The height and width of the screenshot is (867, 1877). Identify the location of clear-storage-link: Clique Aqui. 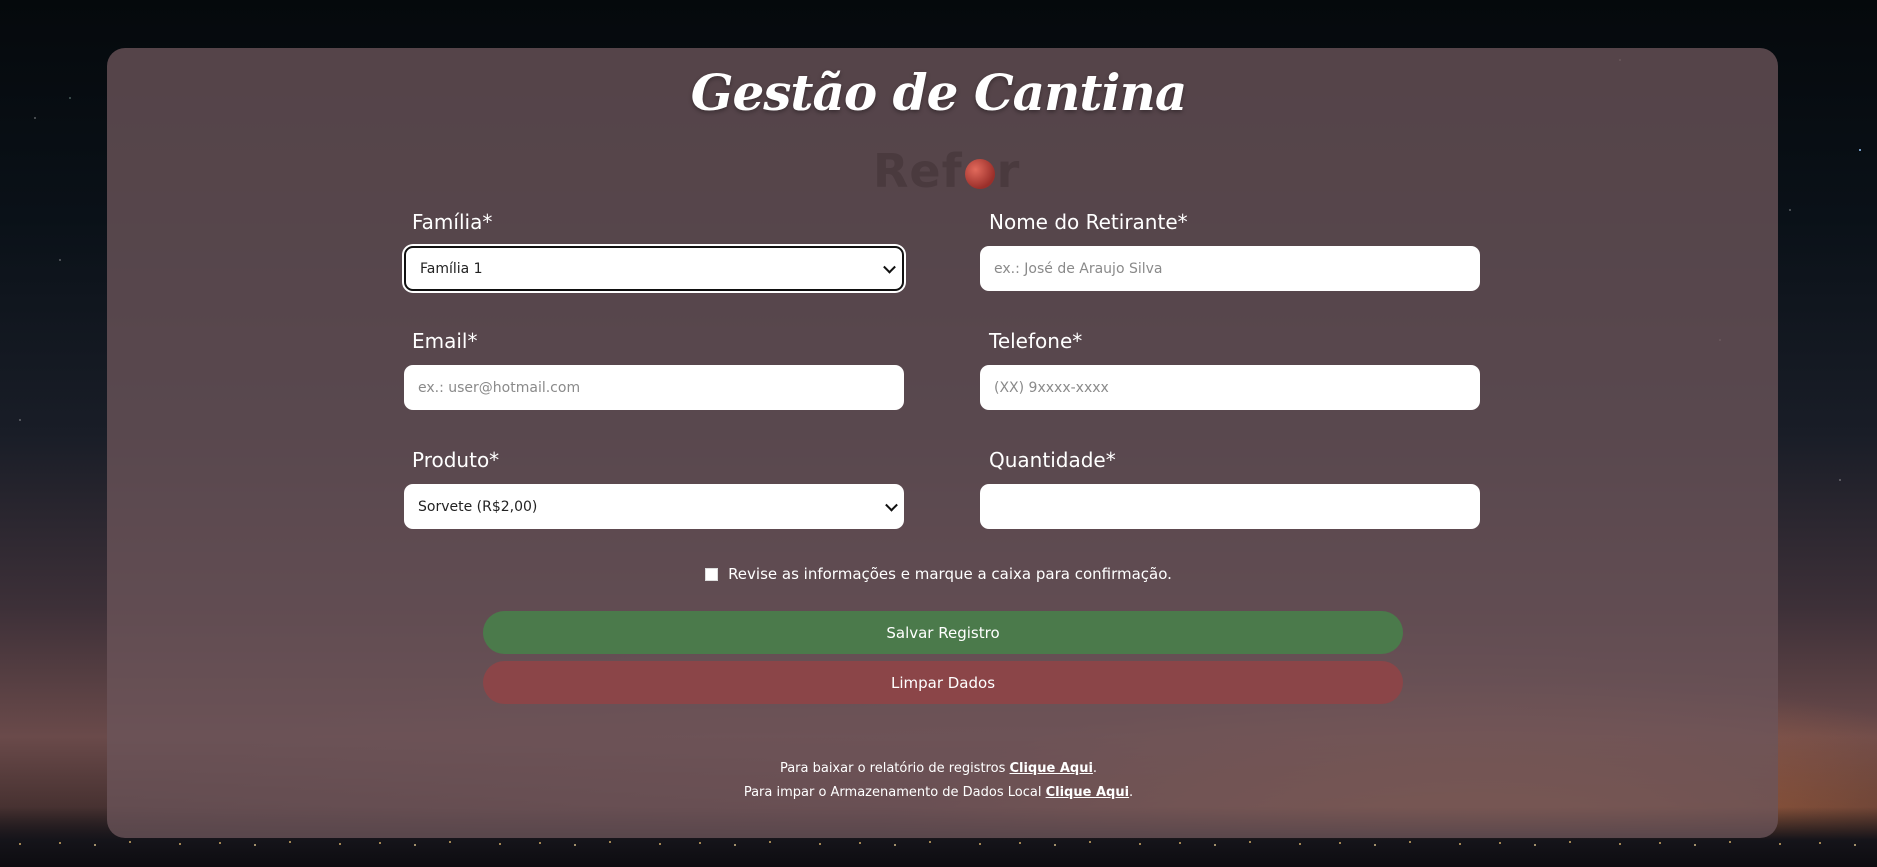
(1087, 792).